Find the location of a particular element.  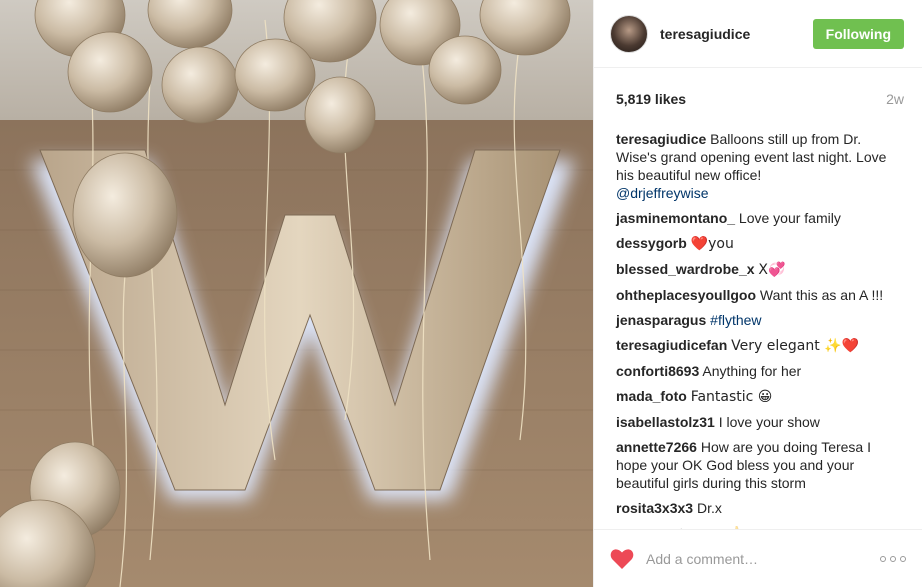

comment-username: teresagiudicefan is located at coordinates (671, 345).